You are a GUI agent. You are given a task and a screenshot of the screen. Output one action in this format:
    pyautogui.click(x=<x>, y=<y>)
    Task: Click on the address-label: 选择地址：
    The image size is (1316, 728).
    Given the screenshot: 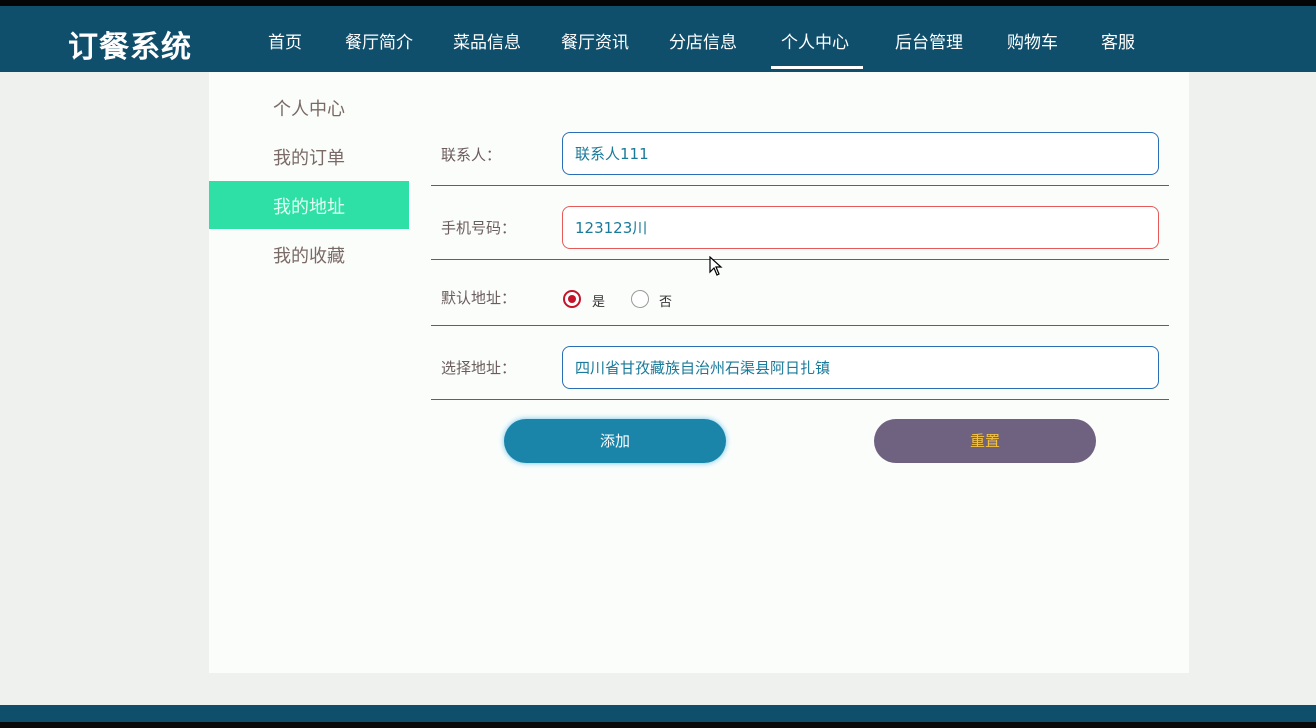 What is the action you would take?
    pyautogui.click(x=479, y=368)
    